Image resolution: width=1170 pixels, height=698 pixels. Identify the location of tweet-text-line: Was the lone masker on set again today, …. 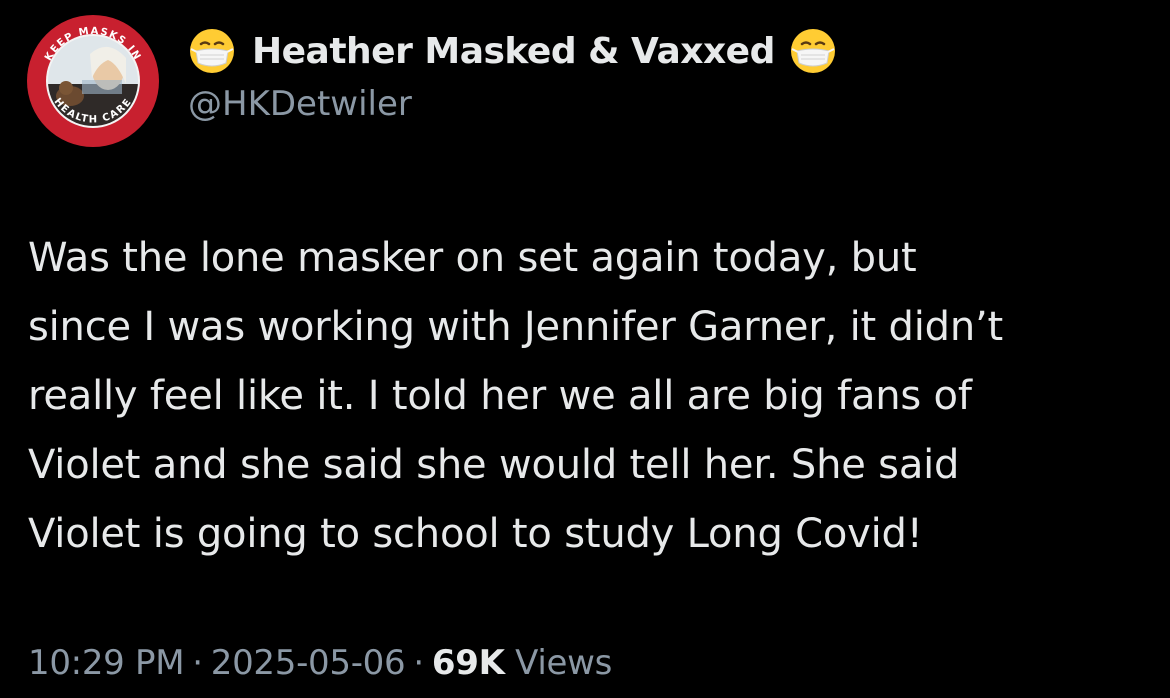
(472, 258).